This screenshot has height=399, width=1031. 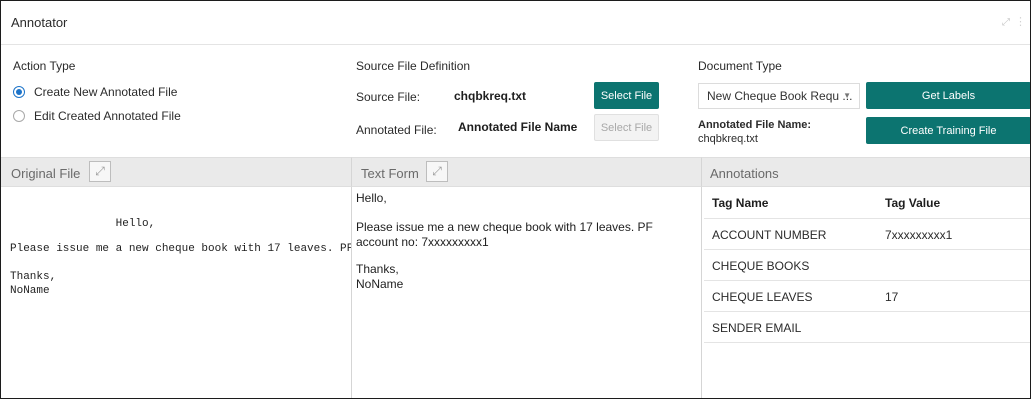 What do you see at coordinates (847, 95) in the screenshot?
I see `chevron-down-icon: ▼` at bounding box center [847, 95].